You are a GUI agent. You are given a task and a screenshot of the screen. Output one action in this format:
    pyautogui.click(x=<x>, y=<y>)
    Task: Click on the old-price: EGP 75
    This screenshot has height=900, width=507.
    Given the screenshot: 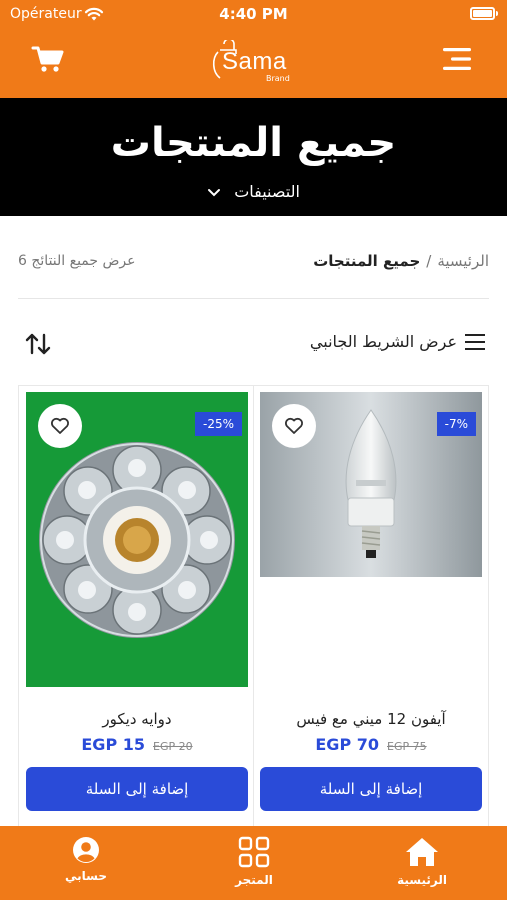 What is the action you would take?
    pyautogui.click(x=407, y=746)
    